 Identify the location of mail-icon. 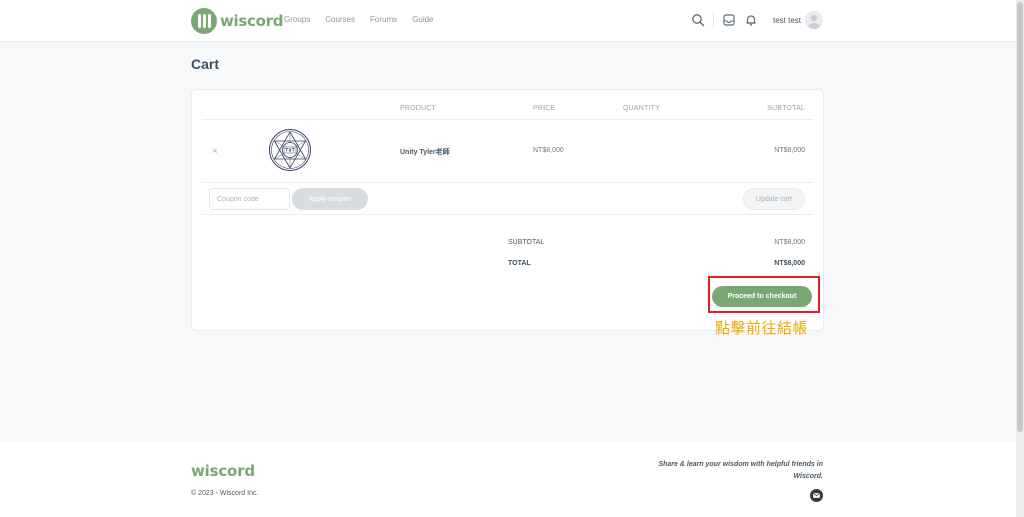
(816, 495).